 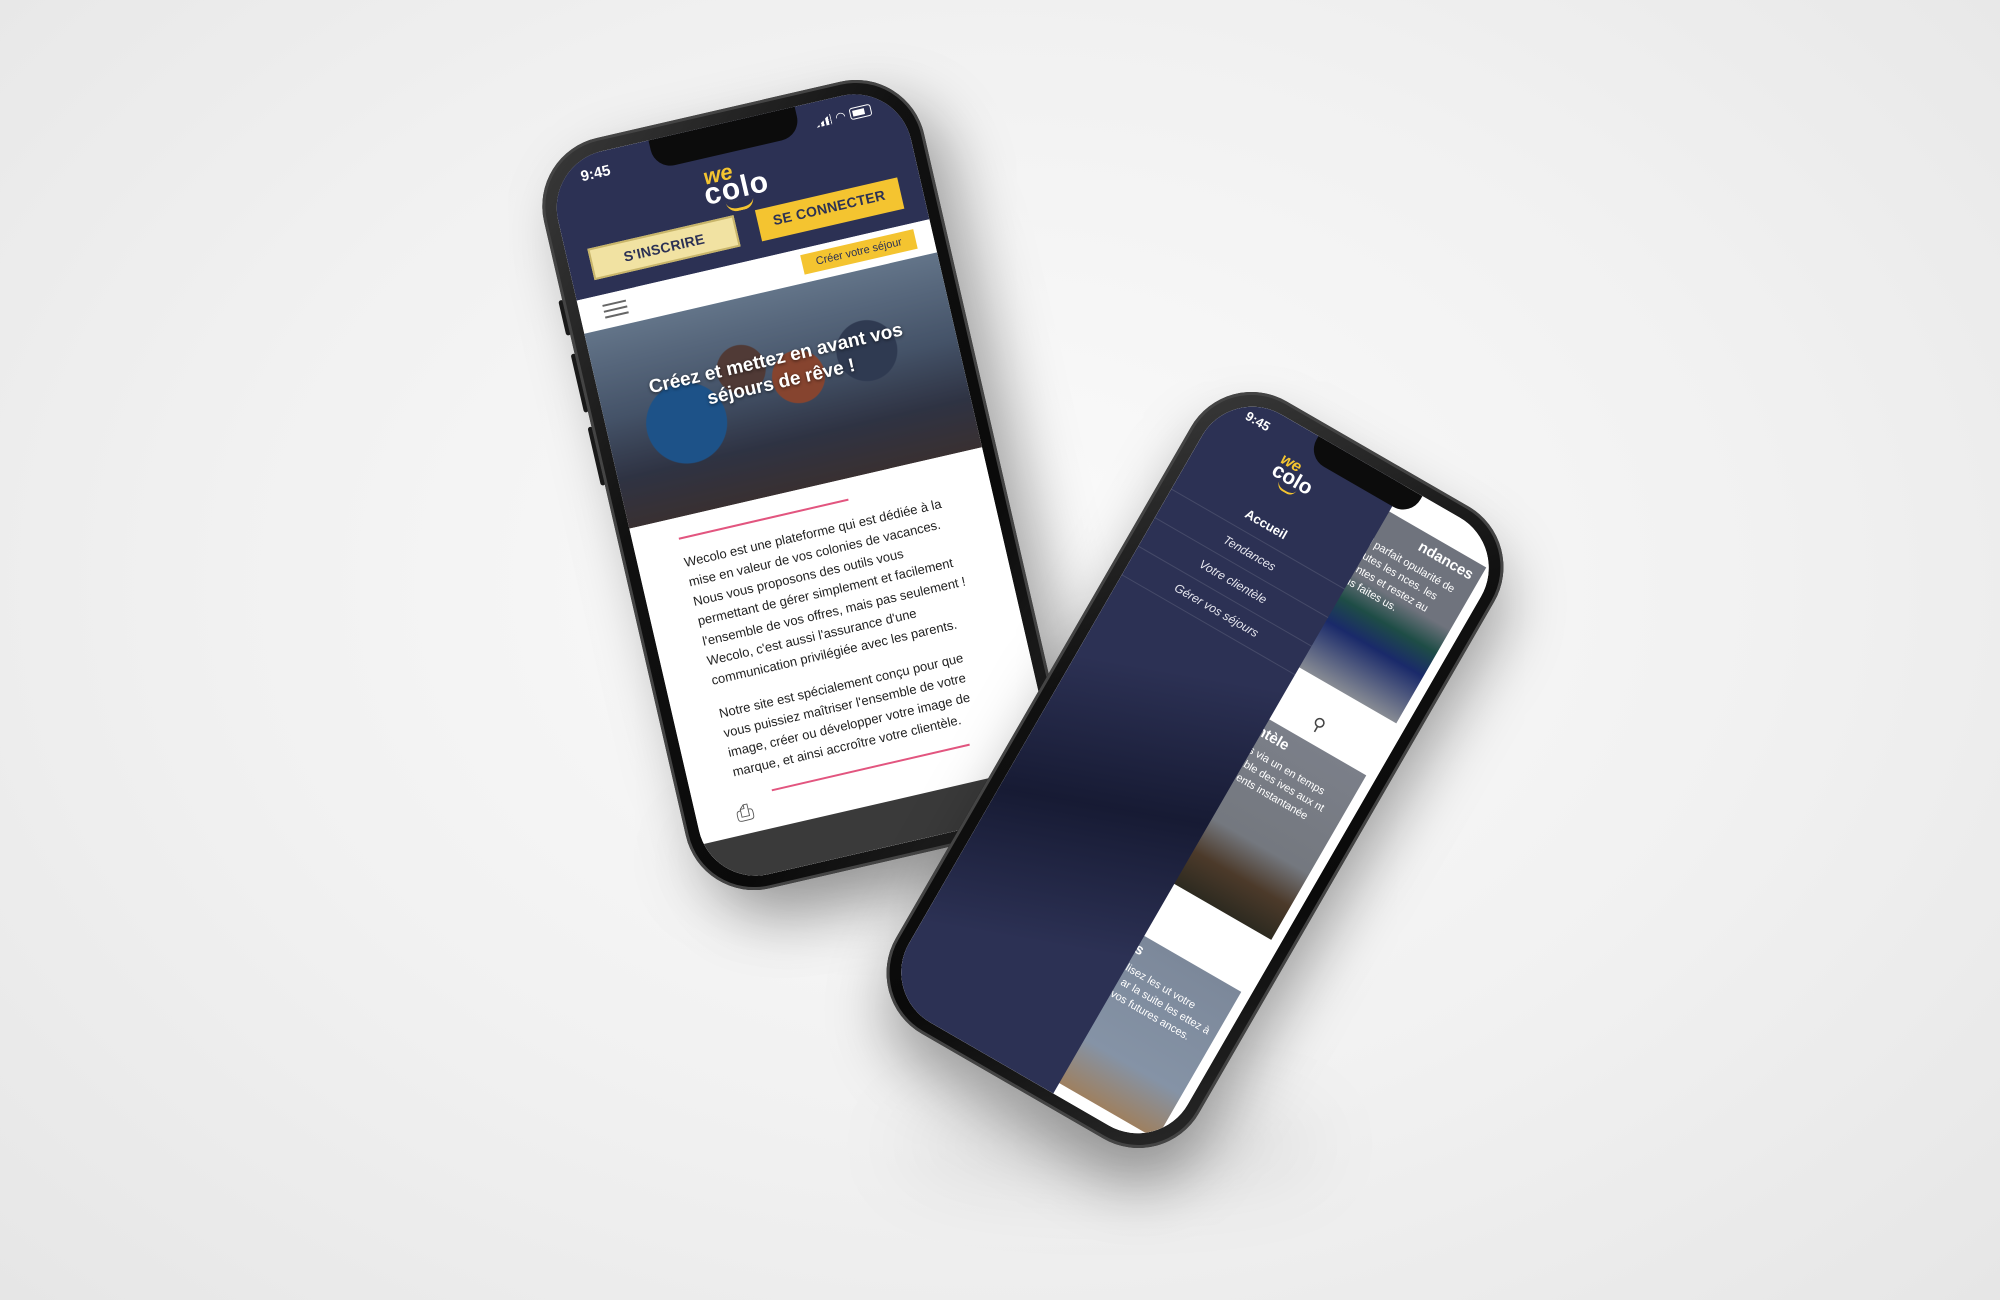 I want to click on battery-icon, so click(x=860, y=112).